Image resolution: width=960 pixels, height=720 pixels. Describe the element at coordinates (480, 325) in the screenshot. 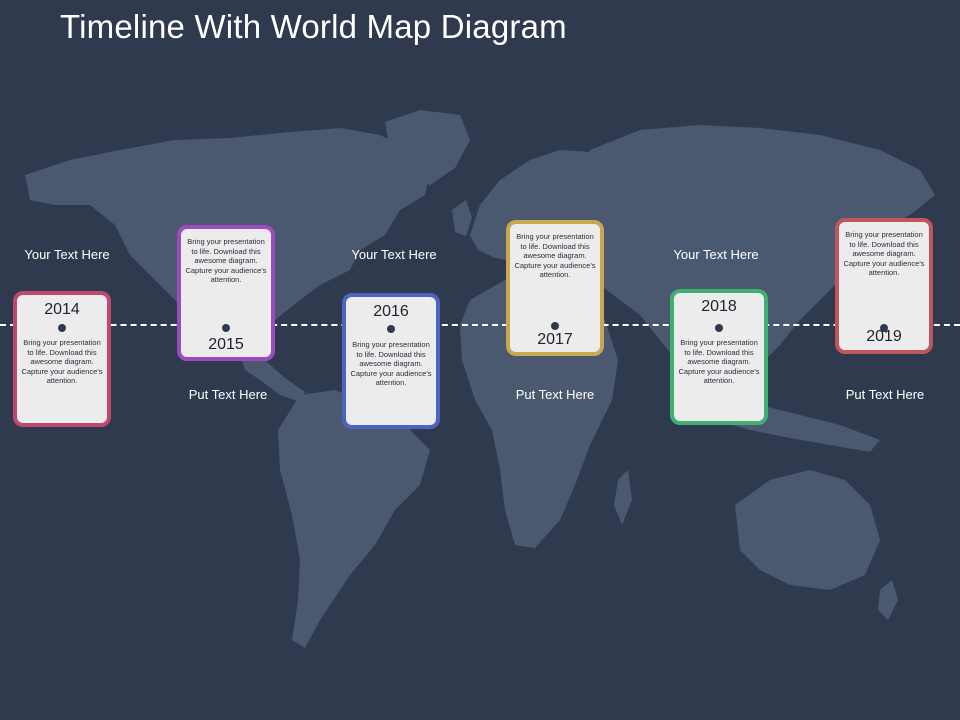

I see `timeline-line` at that location.